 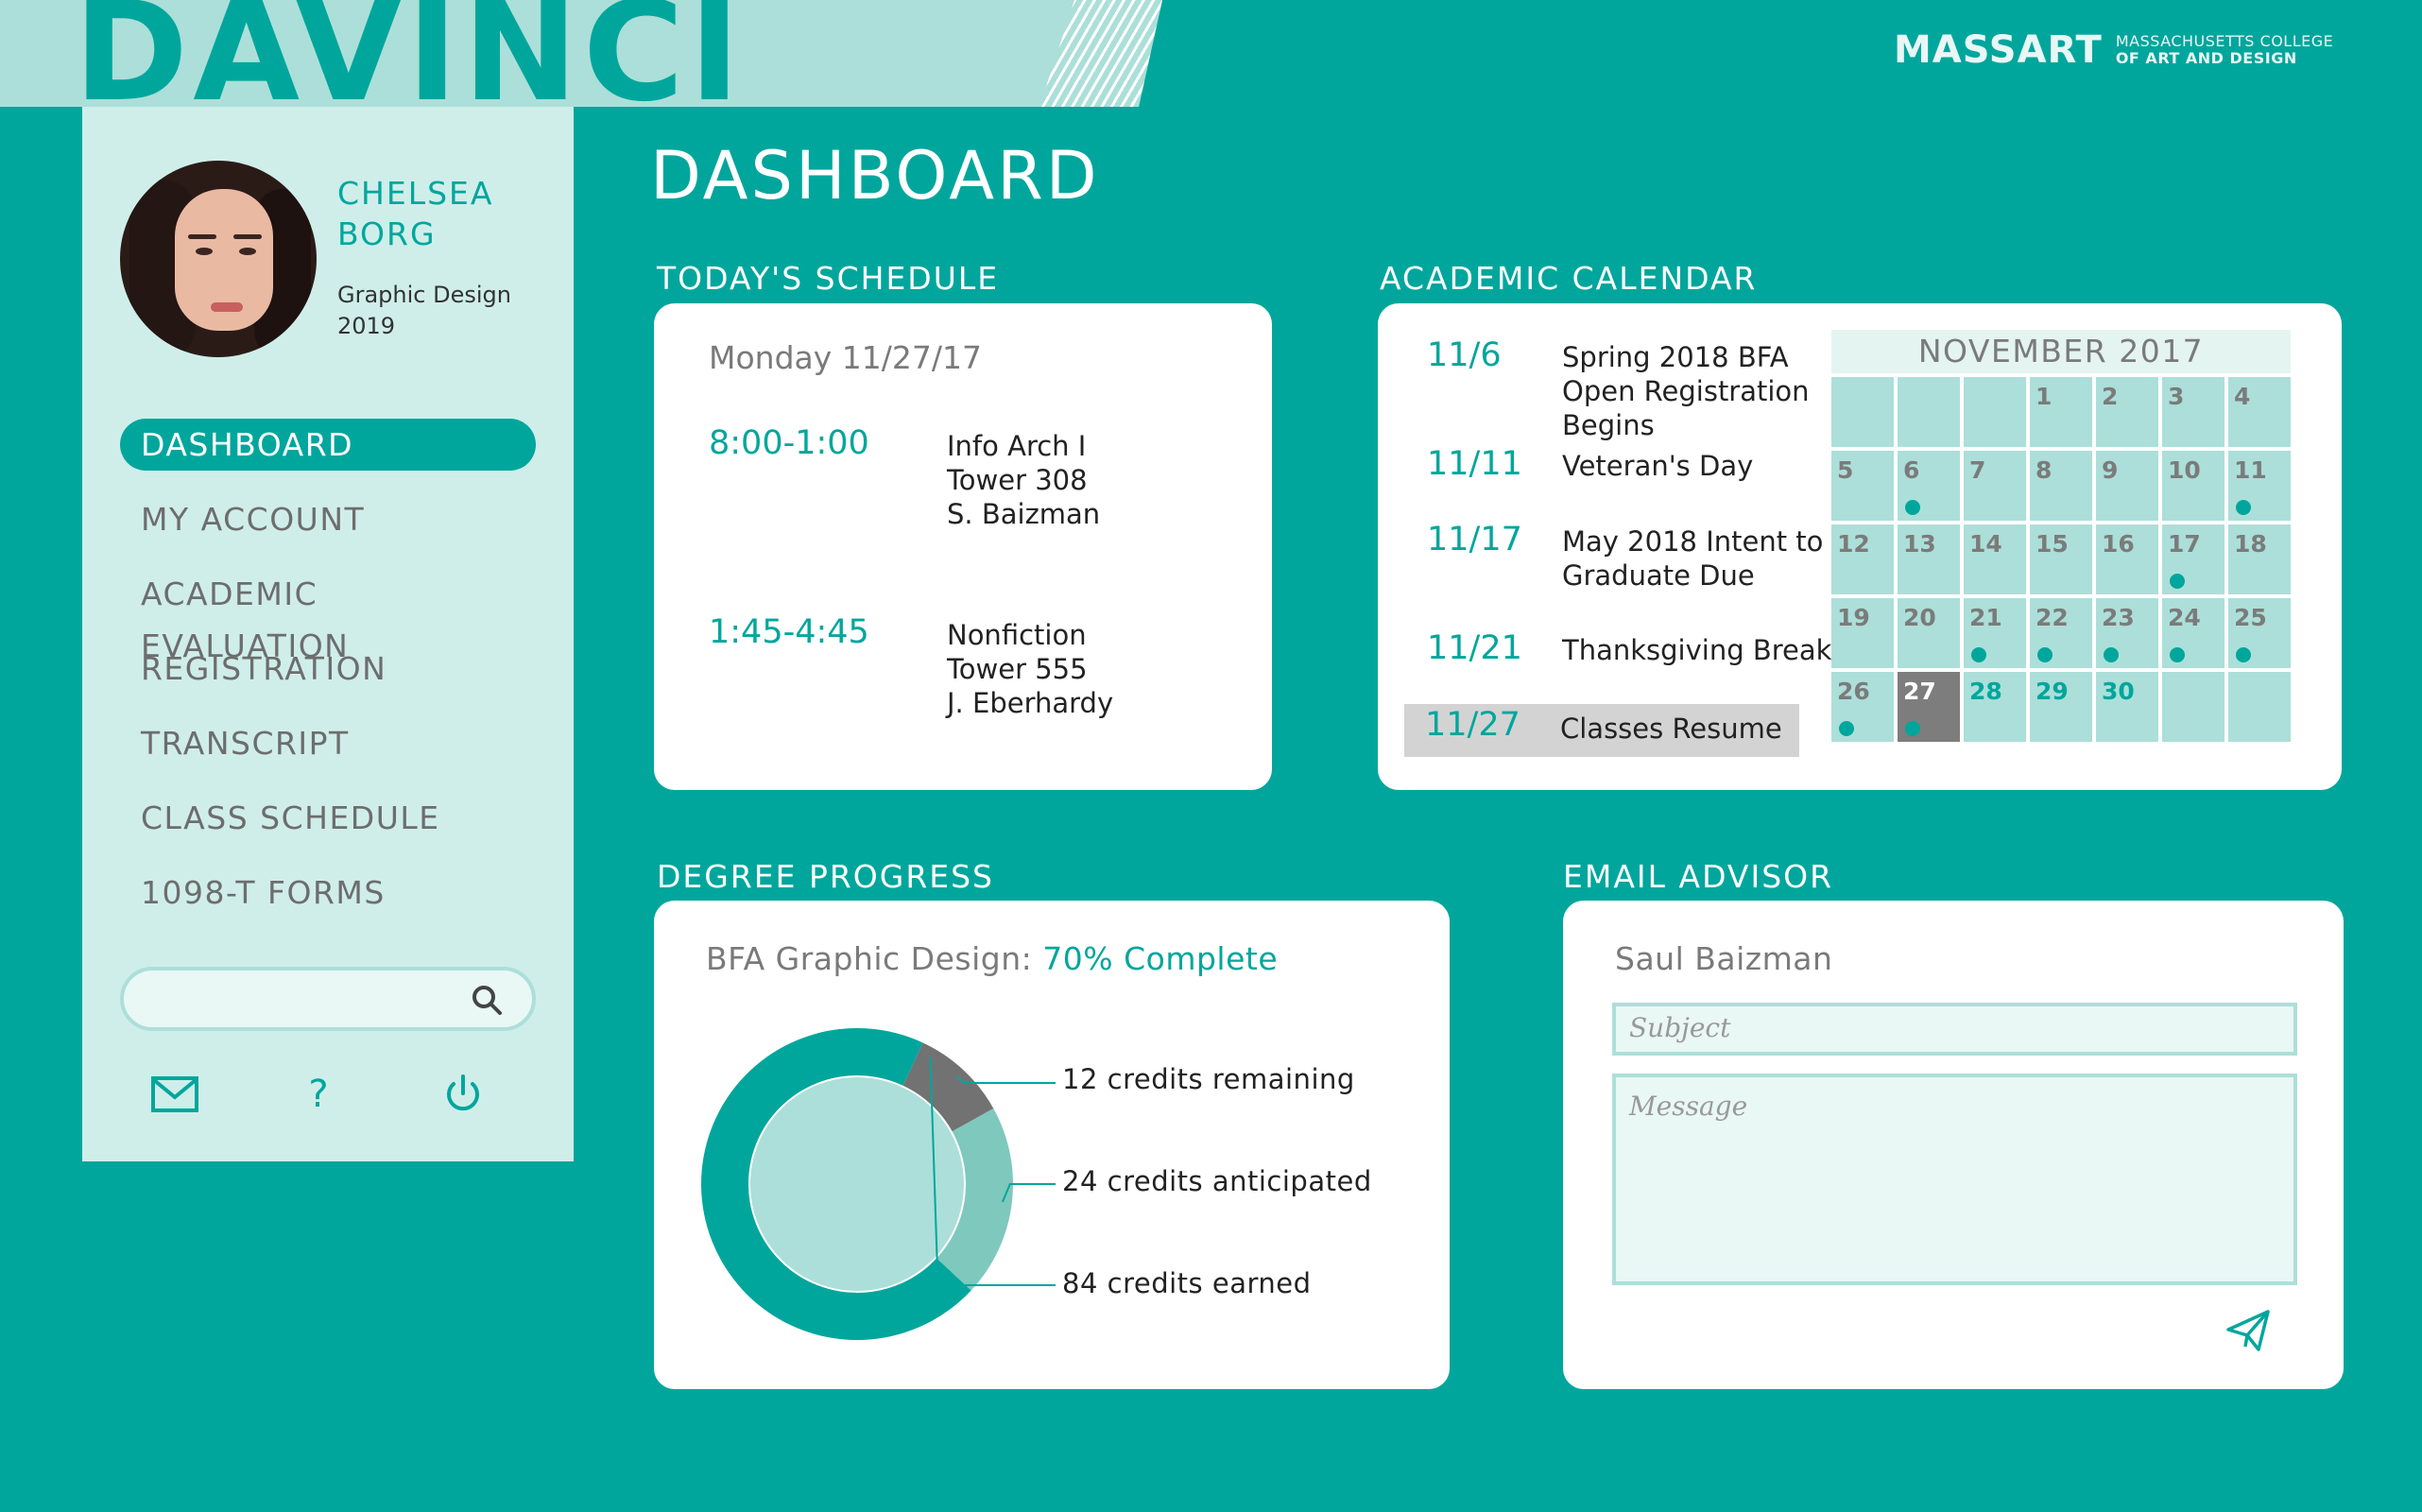 I want to click on calendar-event: 11/17 May 2018 Intent to Graduate Due, so click(x=1614, y=556).